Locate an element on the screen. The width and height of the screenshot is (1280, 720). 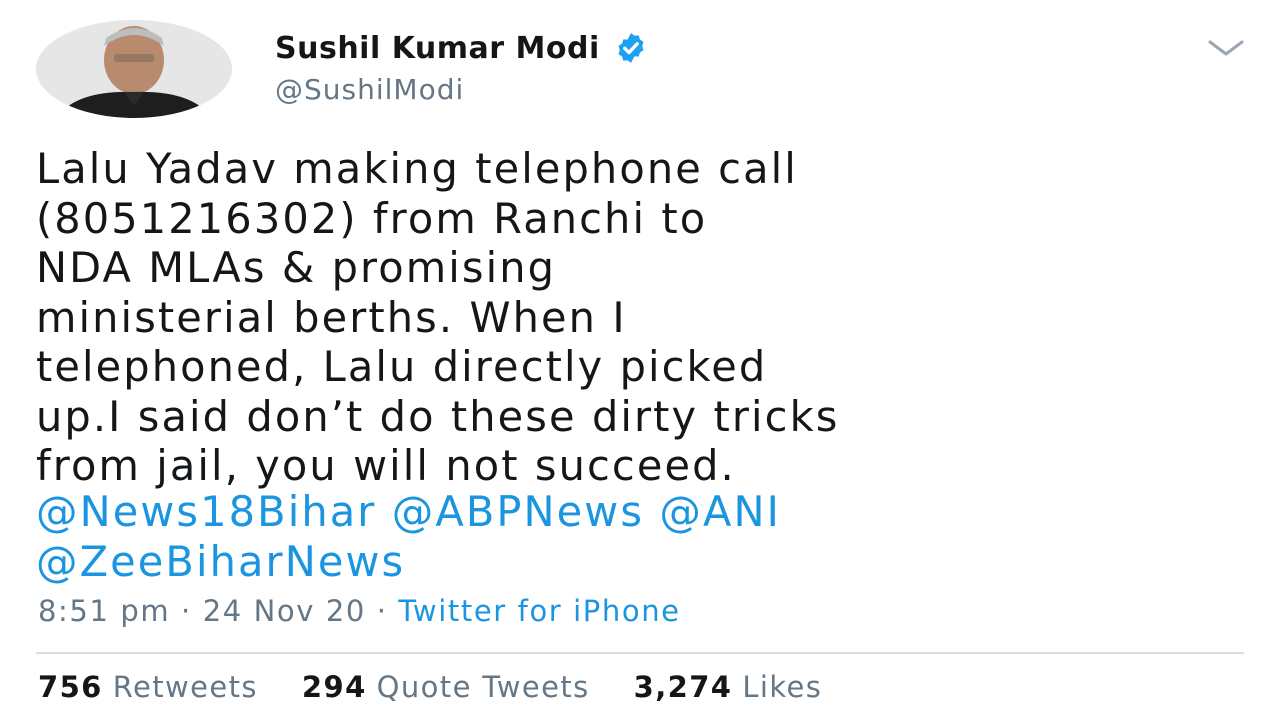
user-handle: @SushilModi is located at coordinates (369, 89).